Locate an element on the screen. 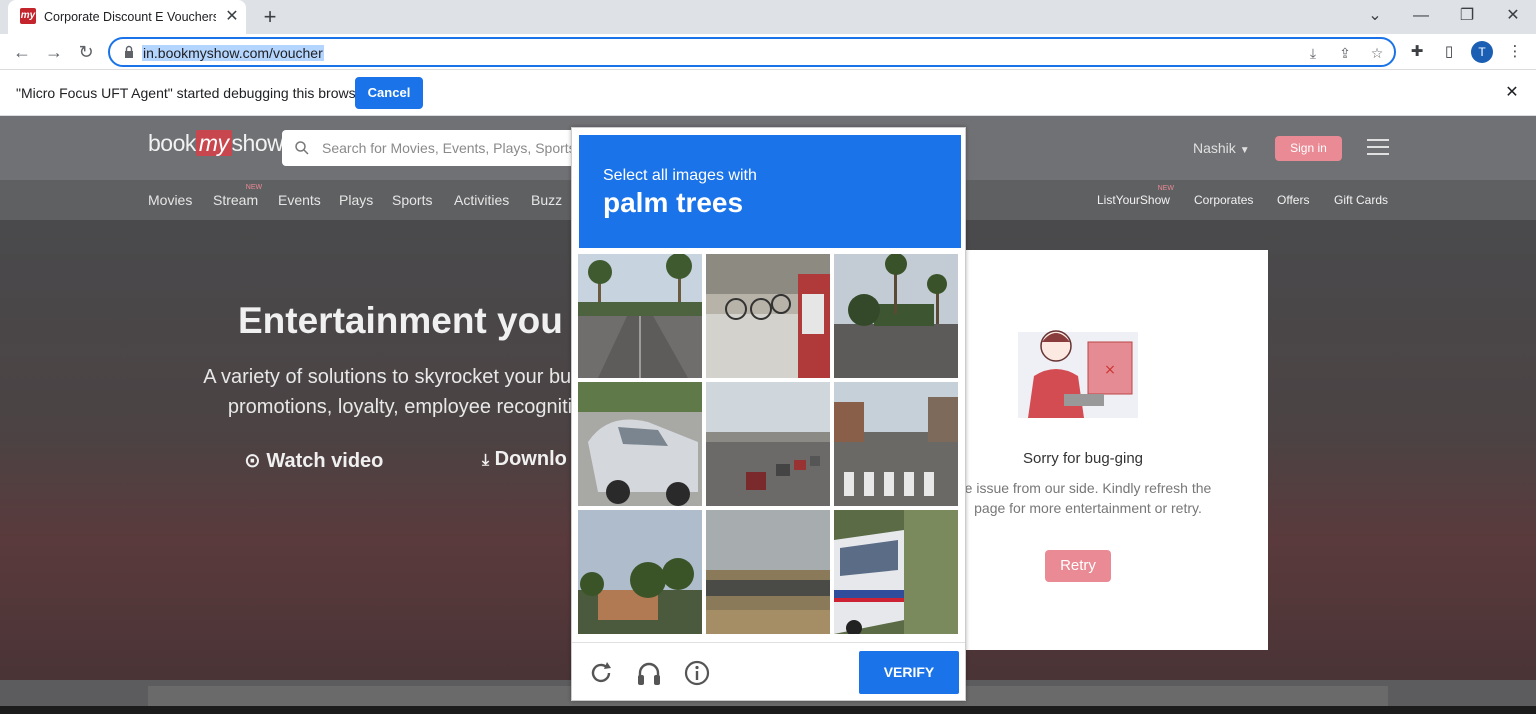  nav-offers: Offers is located at coordinates (1293, 200).